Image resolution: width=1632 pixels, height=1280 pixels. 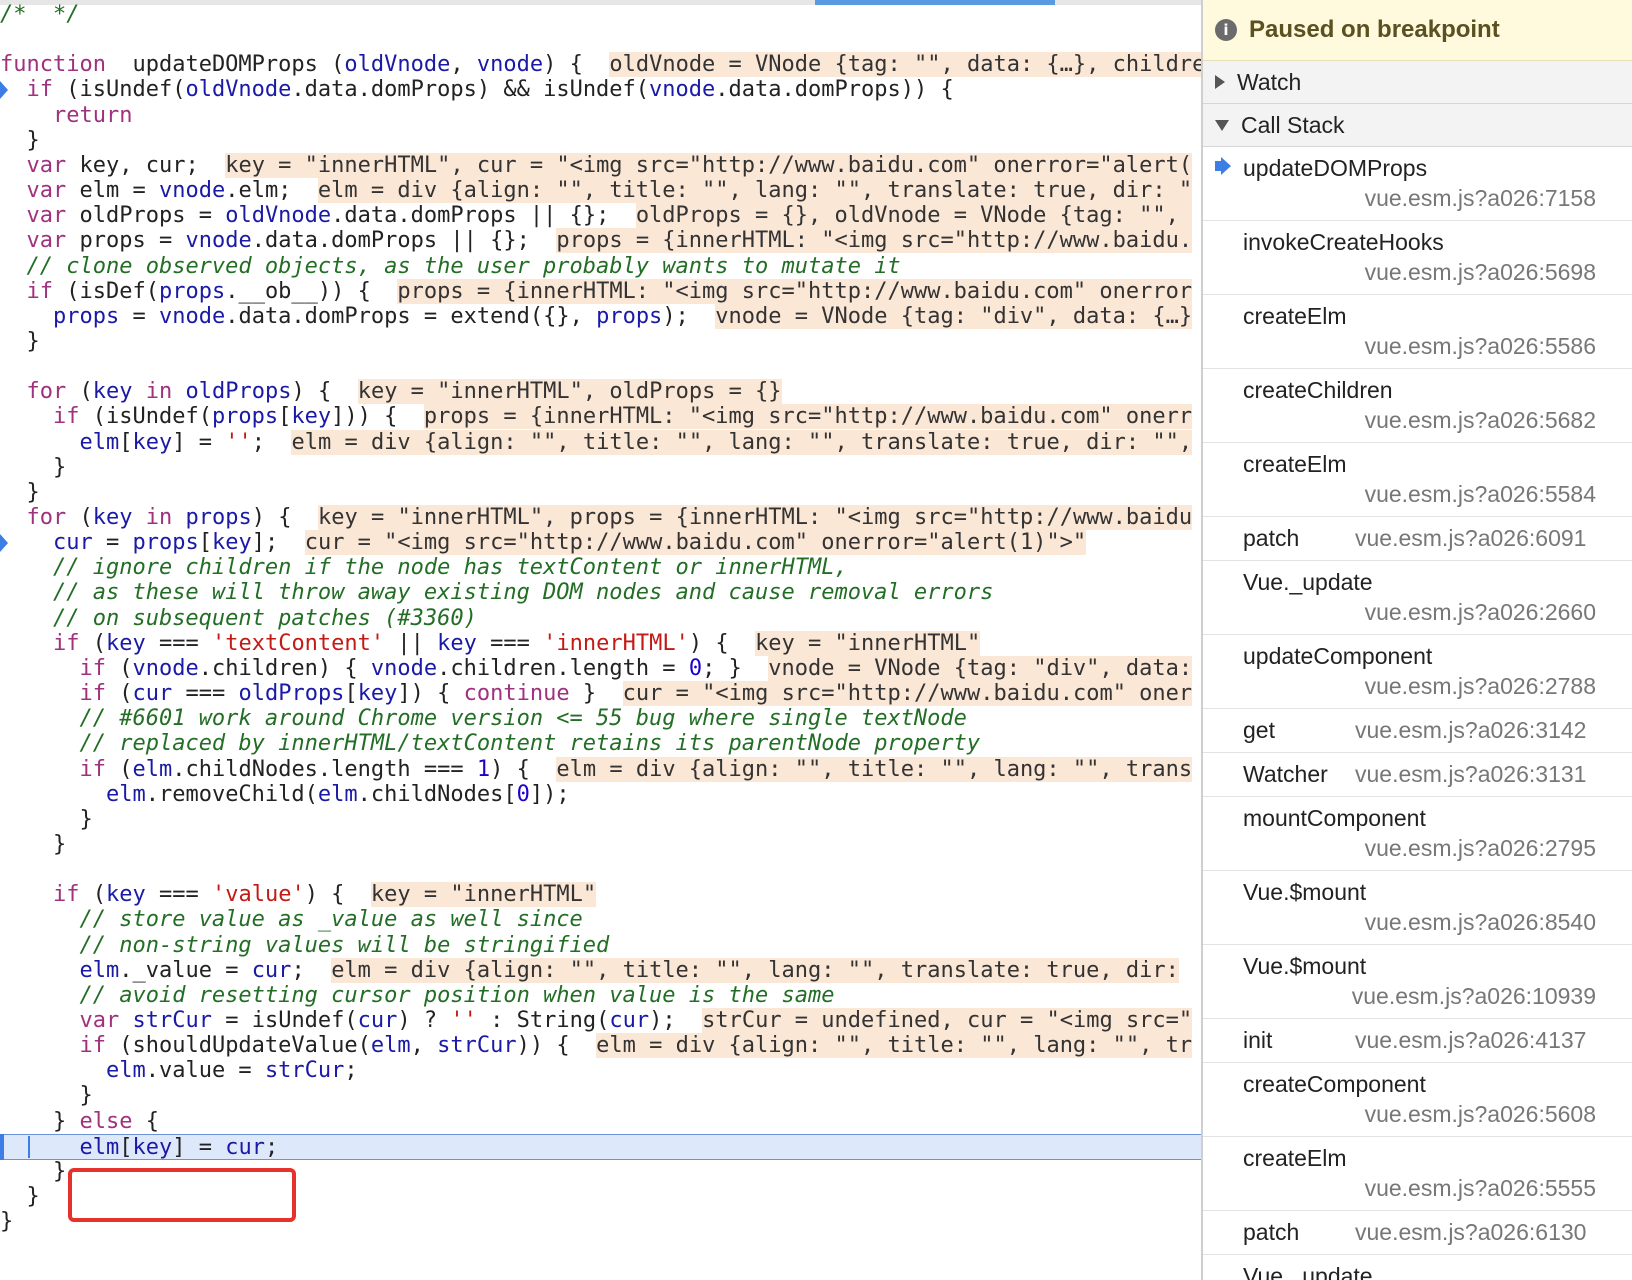 What do you see at coordinates (231, 794) in the screenshot?
I see `code-token: .removeChild(` at bounding box center [231, 794].